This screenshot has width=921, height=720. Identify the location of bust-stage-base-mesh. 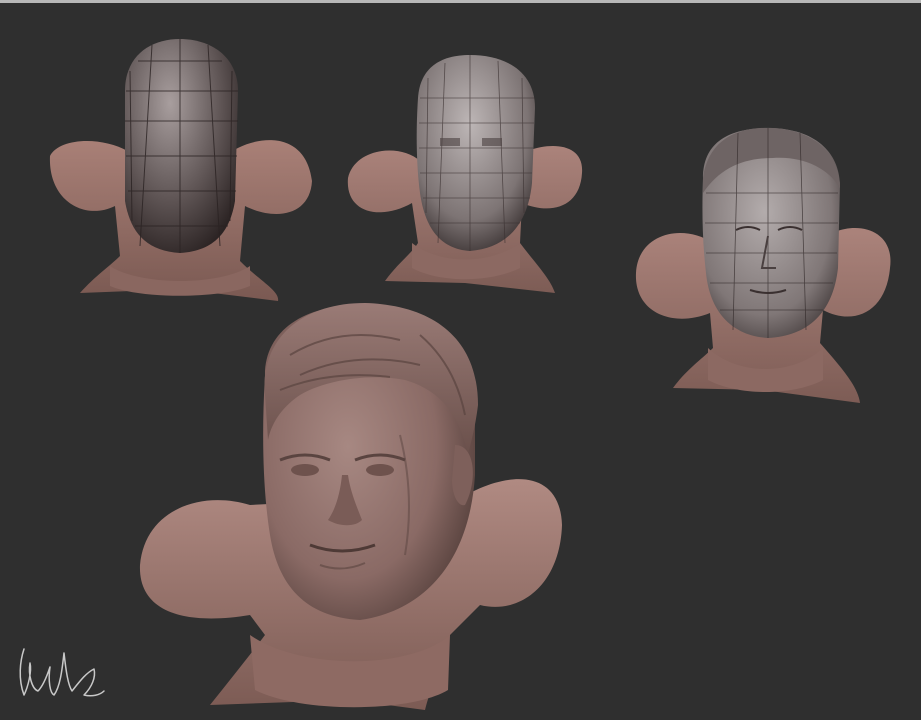
(180, 168).